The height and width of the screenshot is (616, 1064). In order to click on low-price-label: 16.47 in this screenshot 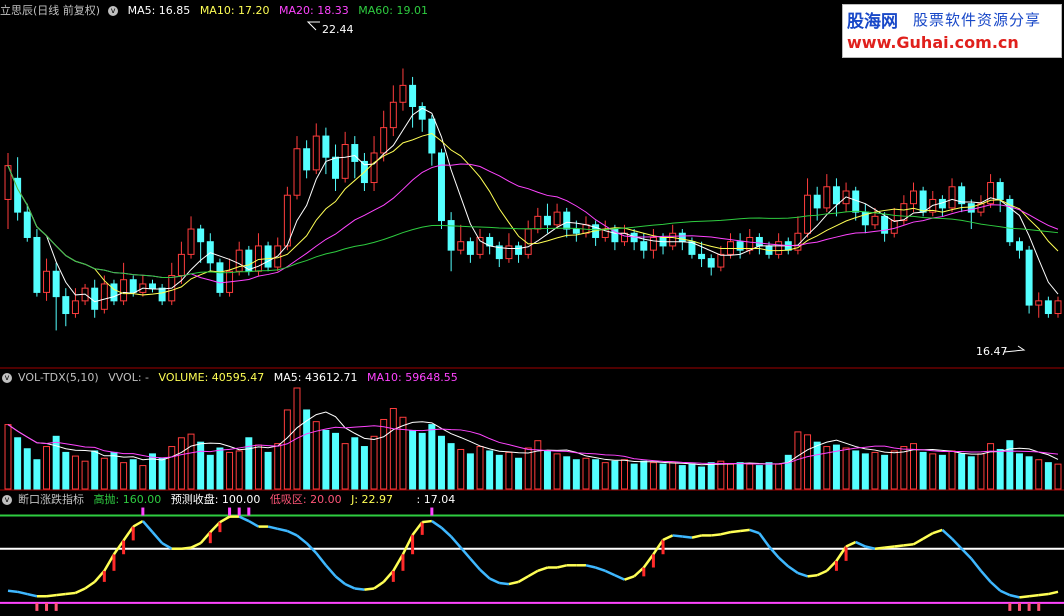, I will do `click(992, 351)`.